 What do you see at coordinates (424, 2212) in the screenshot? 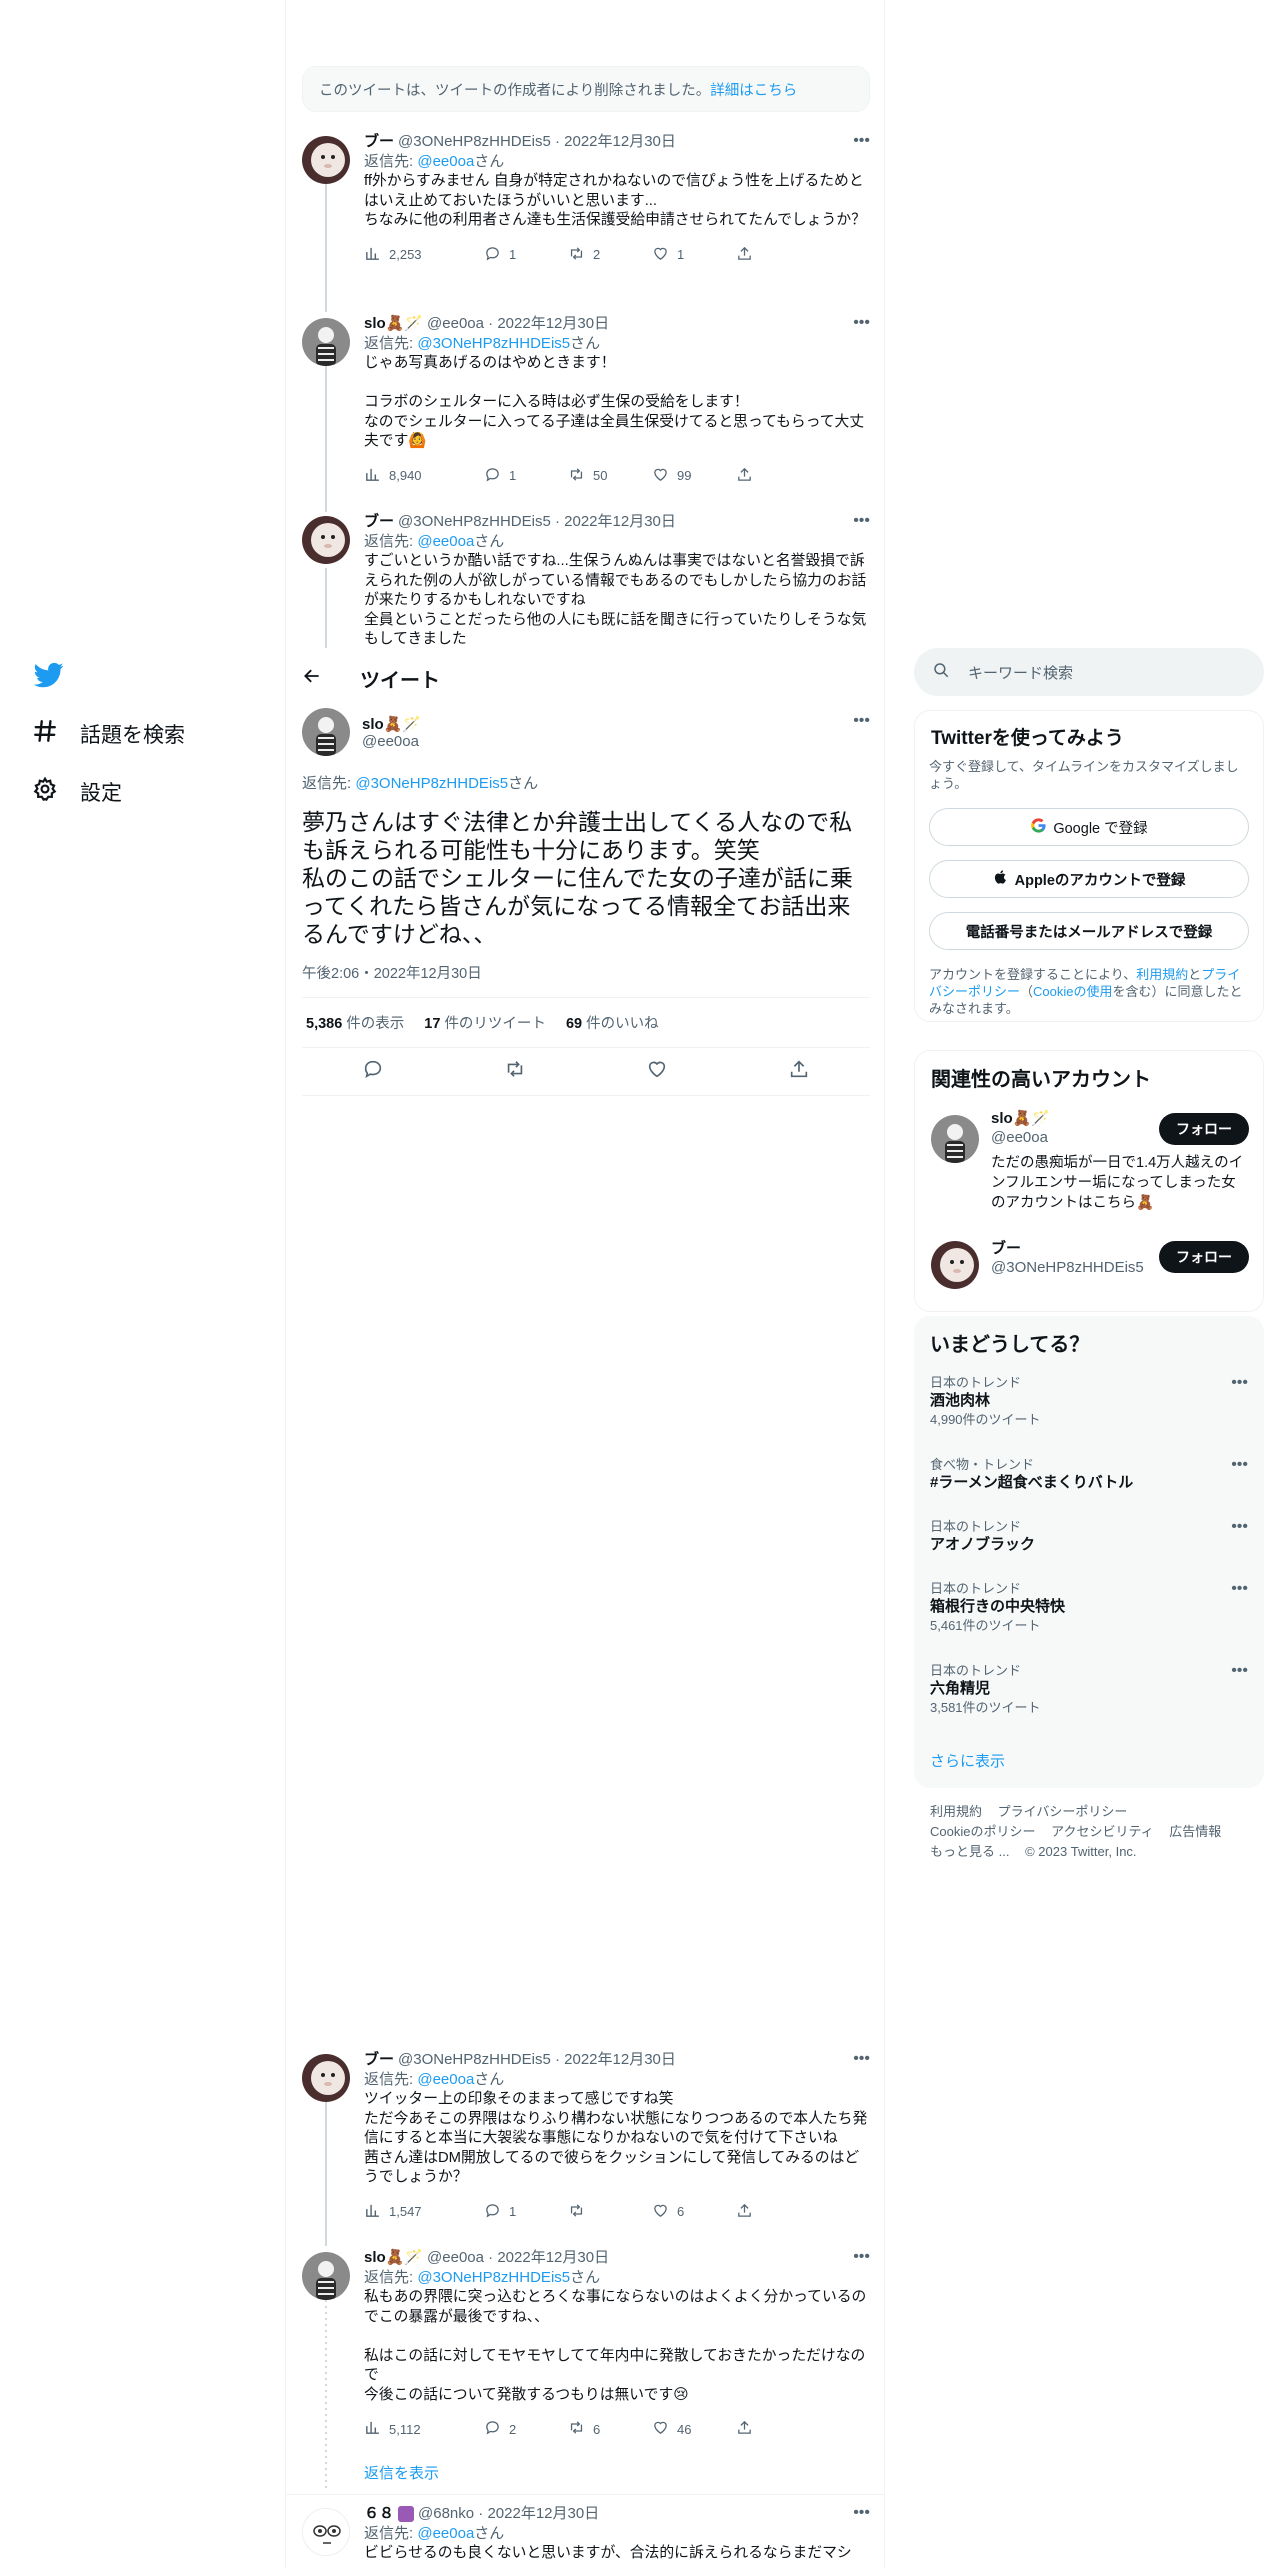
I see `views-button: 1,547` at bounding box center [424, 2212].